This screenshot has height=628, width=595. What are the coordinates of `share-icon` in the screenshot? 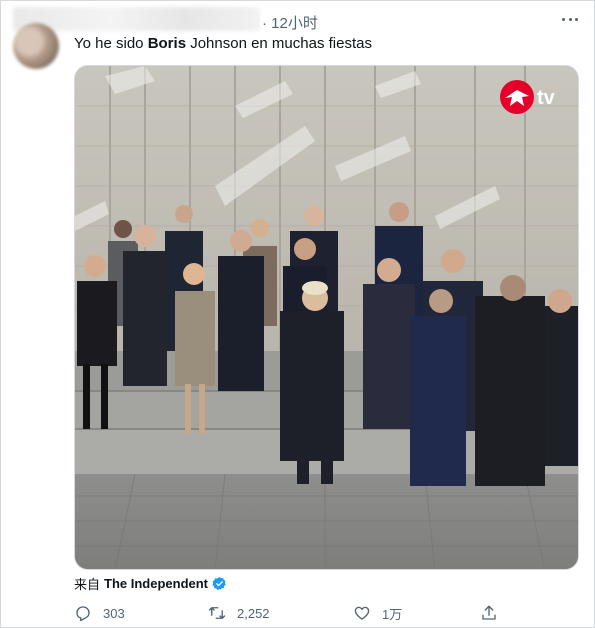 It's located at (489, 613).